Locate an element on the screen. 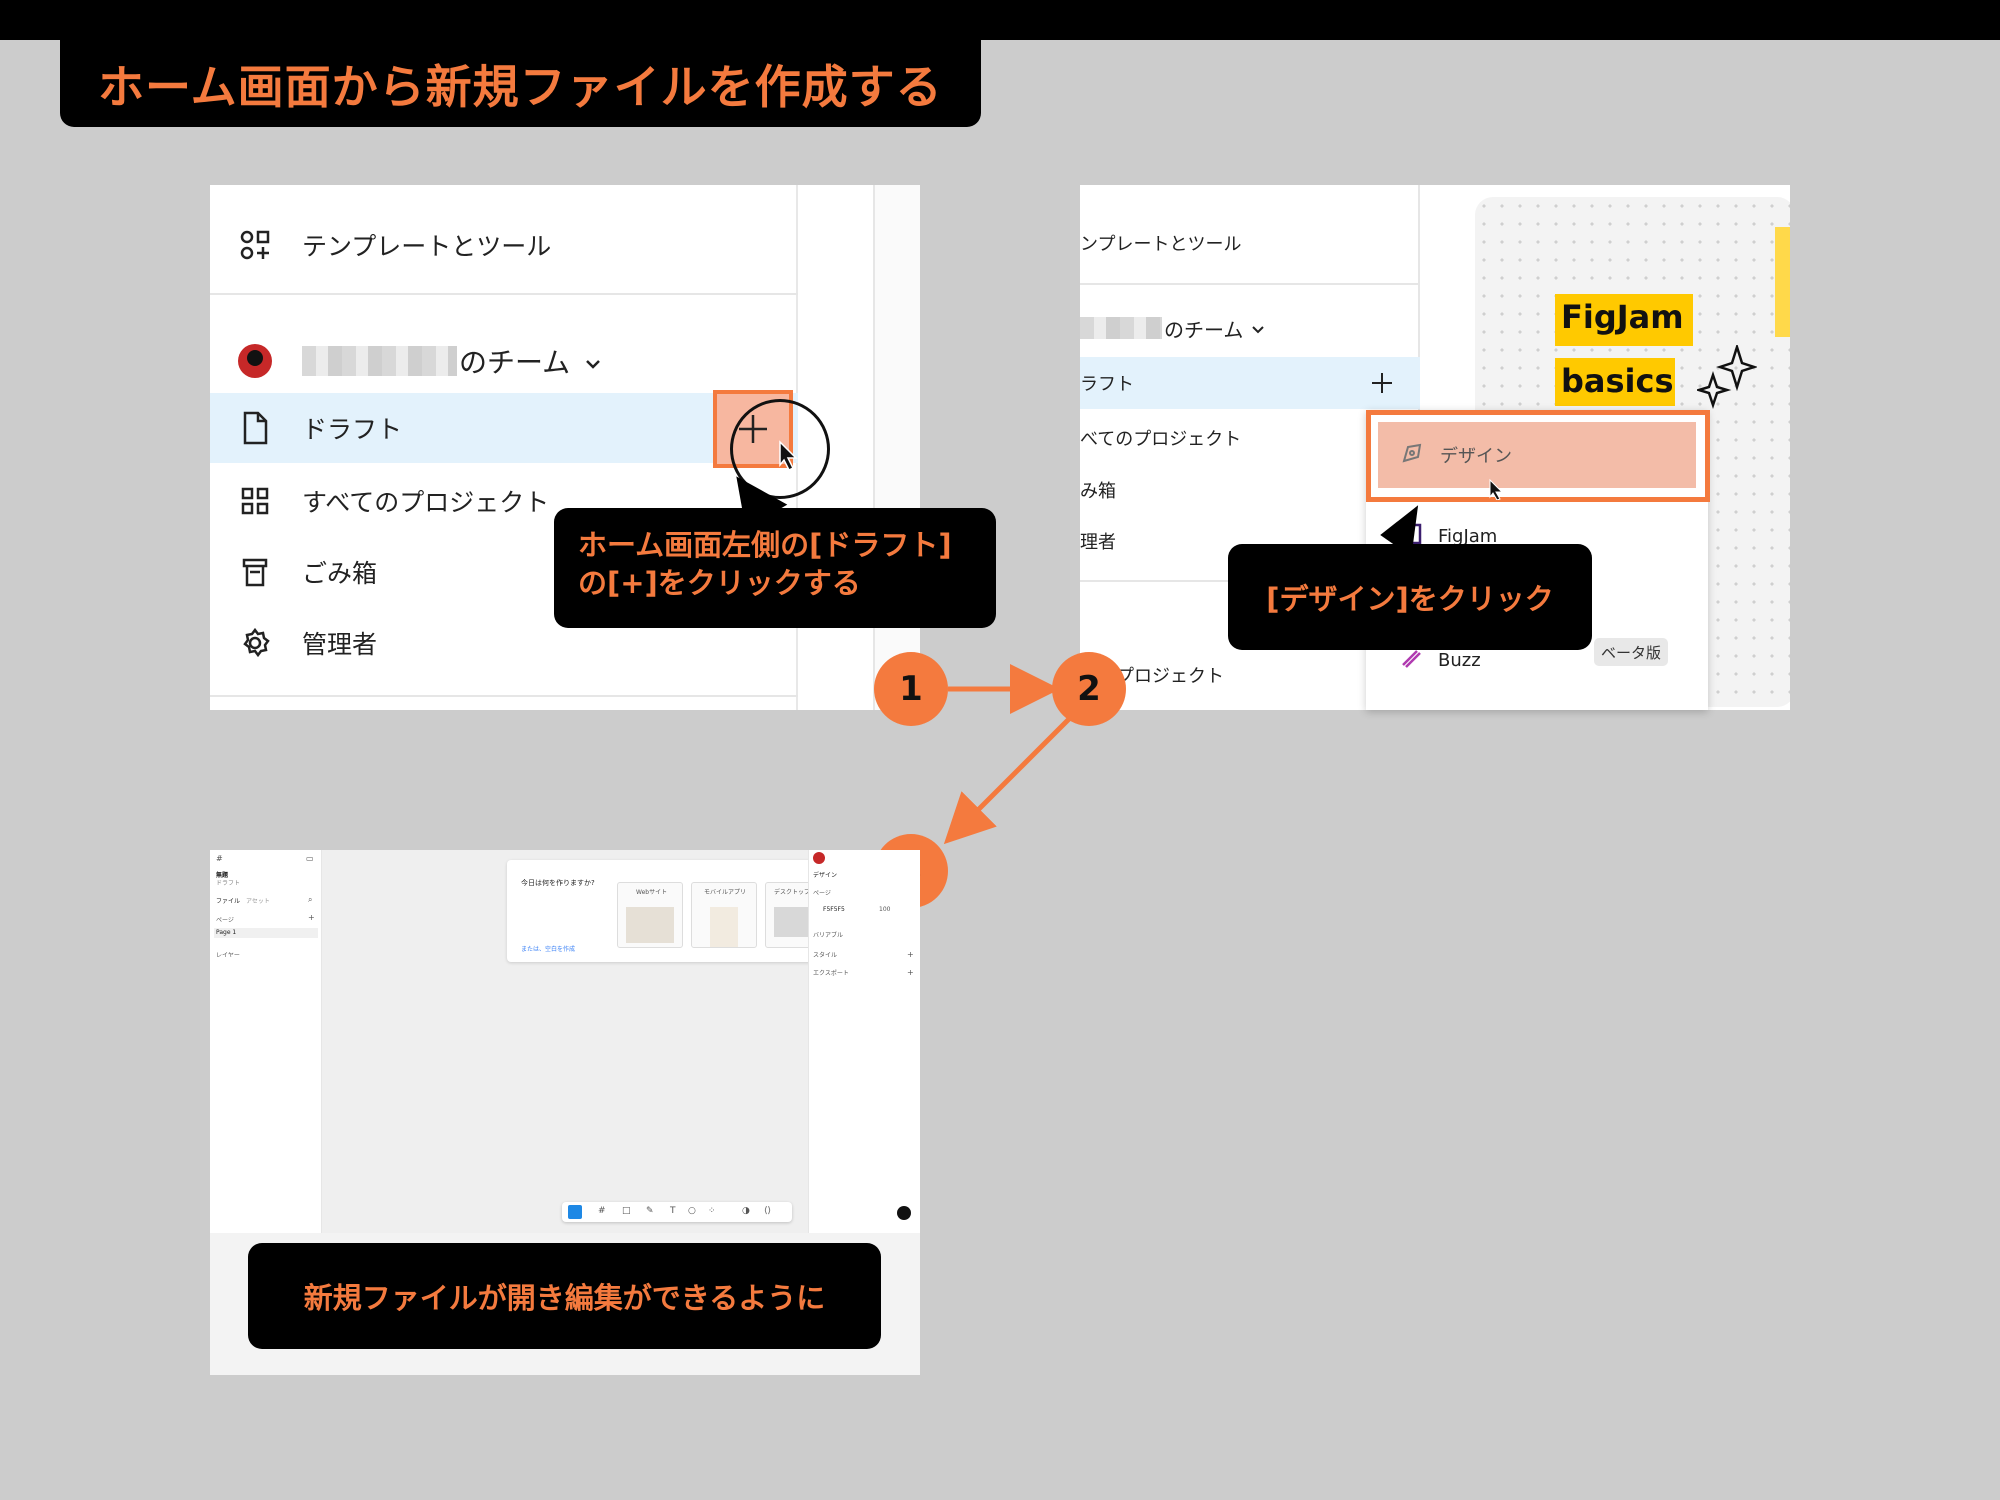  tab-assets: アセット is located at coordinates (258, 900).